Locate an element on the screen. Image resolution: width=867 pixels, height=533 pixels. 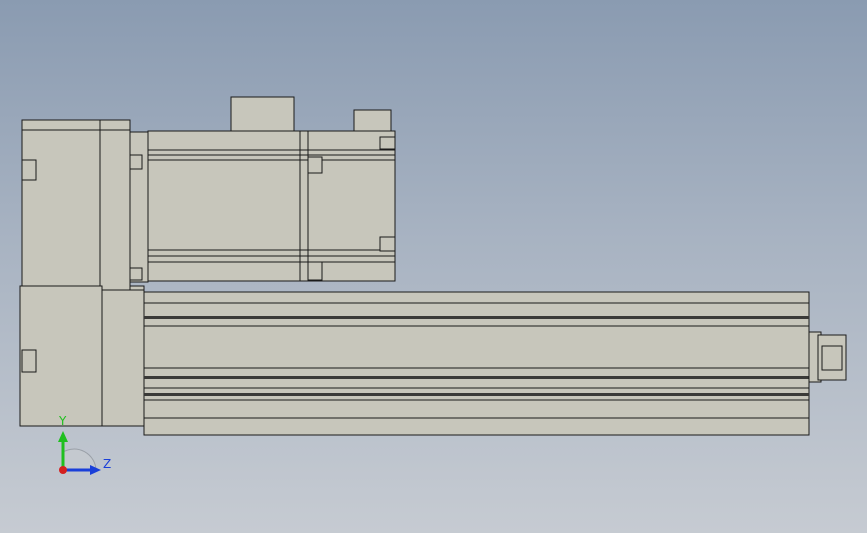
housing-upper-notch is located at coordinates (29, 170).